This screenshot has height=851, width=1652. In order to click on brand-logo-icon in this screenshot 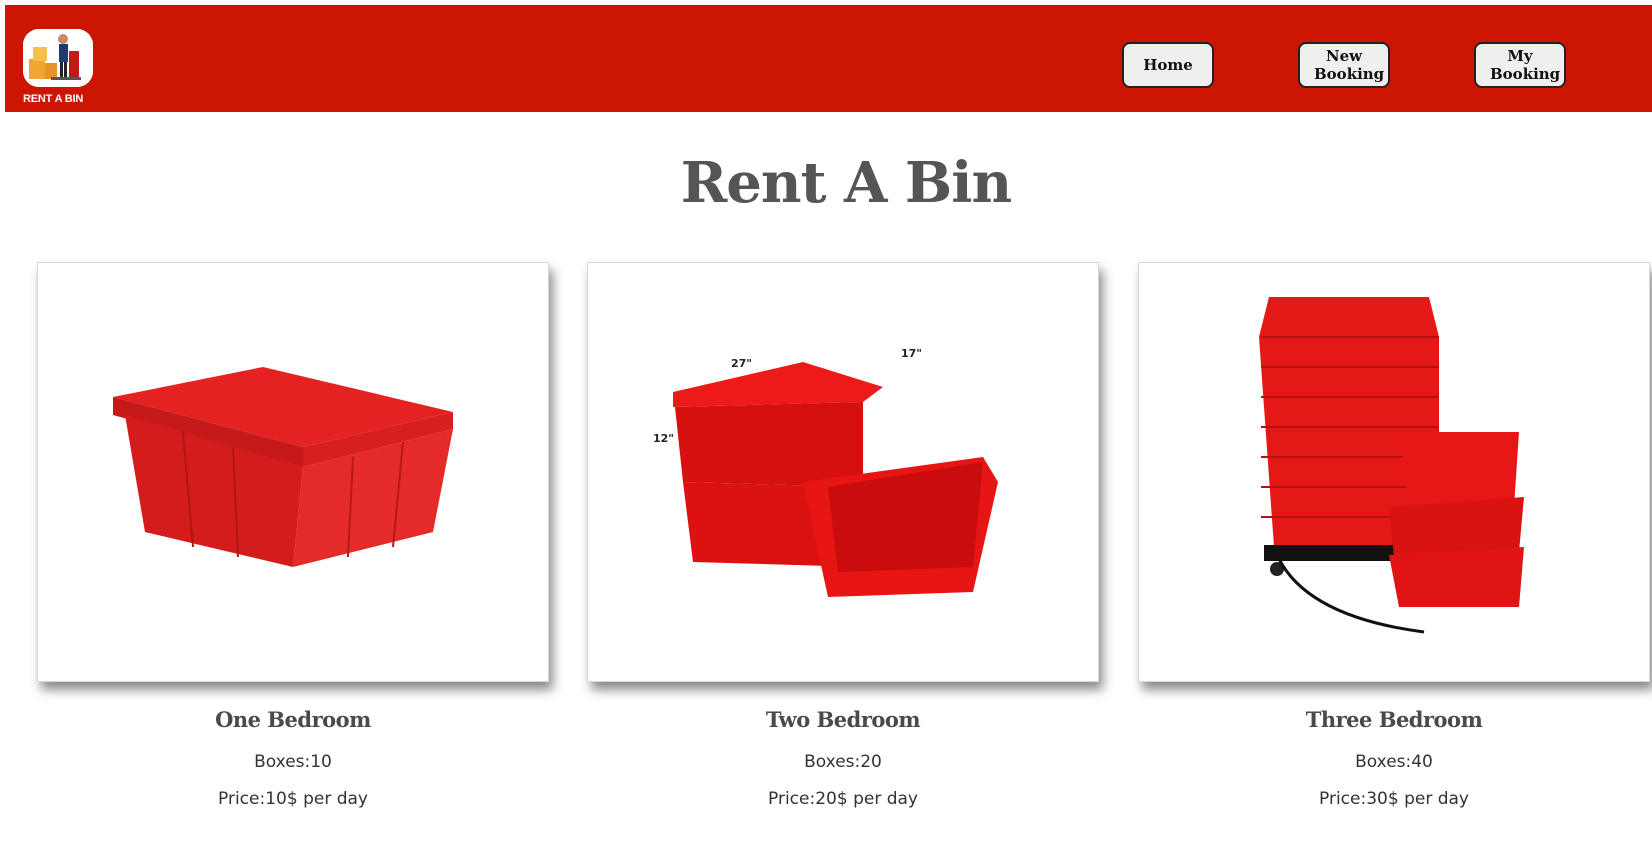, I will do `click(58, 58)`.